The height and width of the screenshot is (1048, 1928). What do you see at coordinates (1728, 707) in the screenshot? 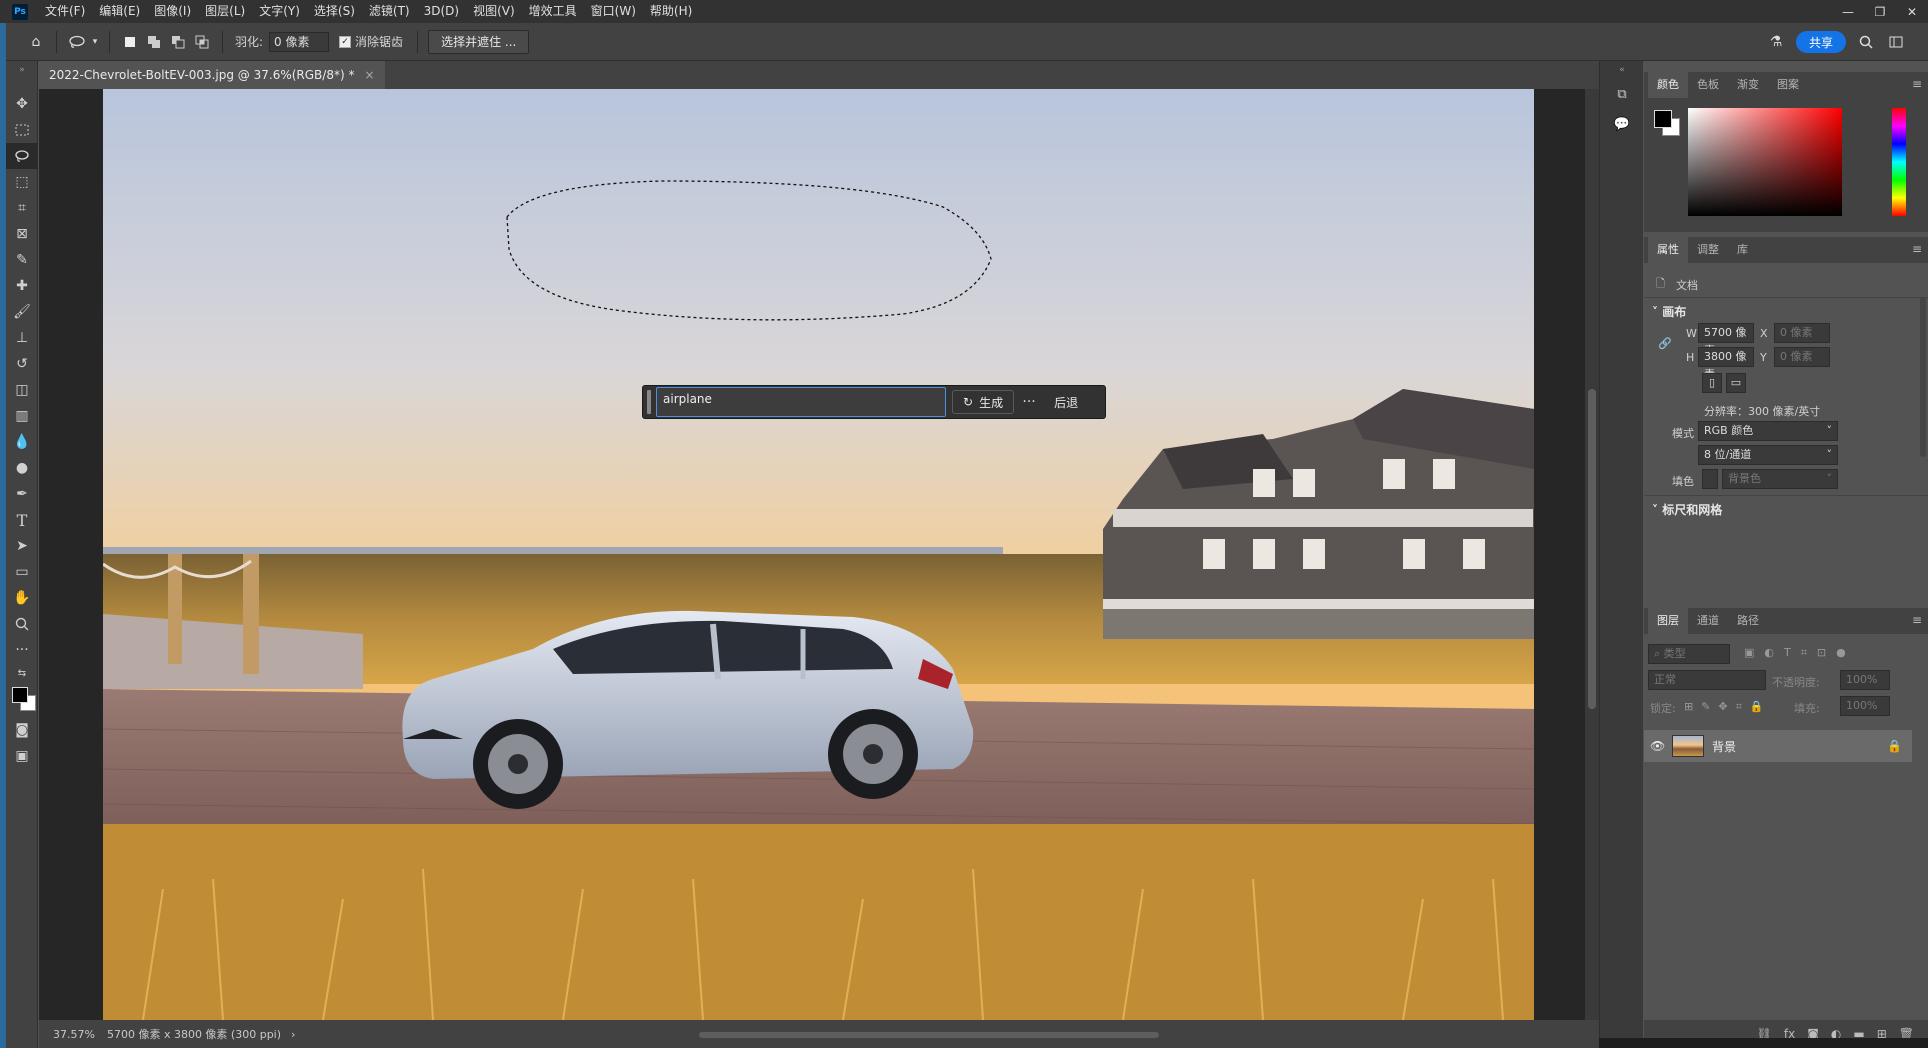
I see `lock-options-icons: ⊞✎✥⌗🔒` at bounding box center [1728, 707].